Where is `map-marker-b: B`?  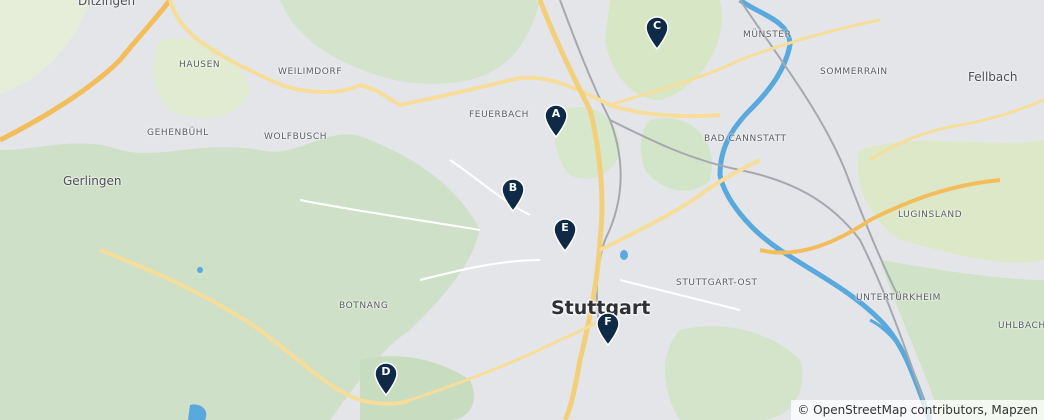
map-marker-b: B is located at coordinates (513, 195).